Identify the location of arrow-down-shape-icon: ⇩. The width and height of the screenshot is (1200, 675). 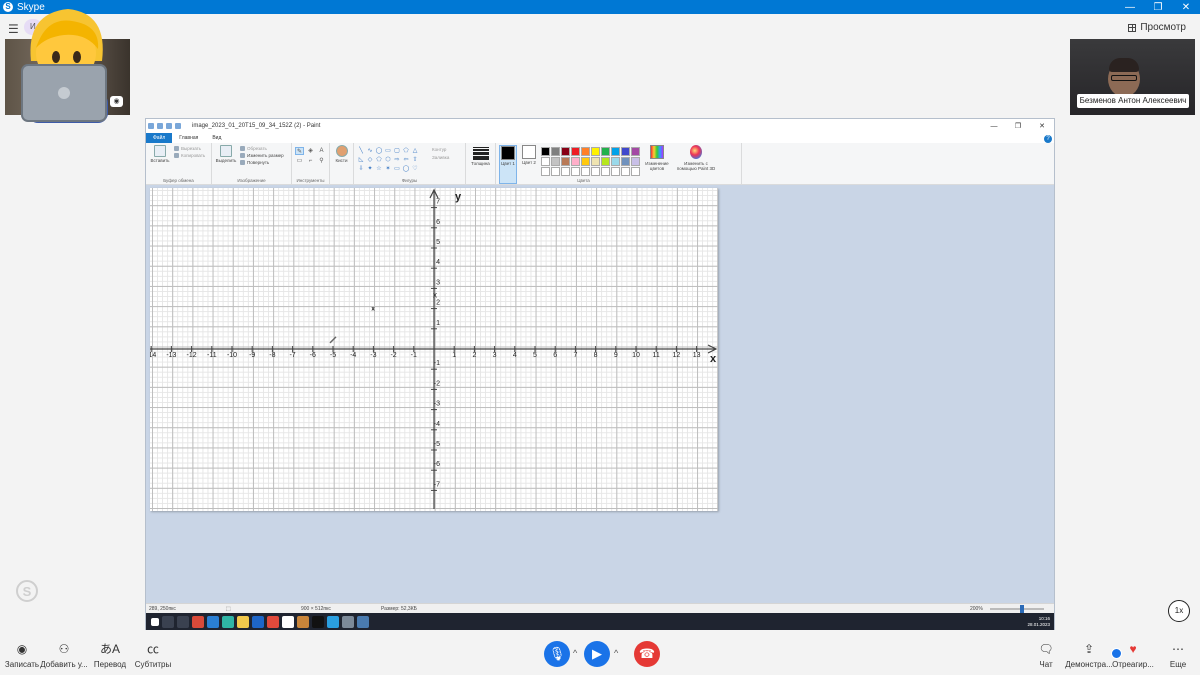
(361, 169).